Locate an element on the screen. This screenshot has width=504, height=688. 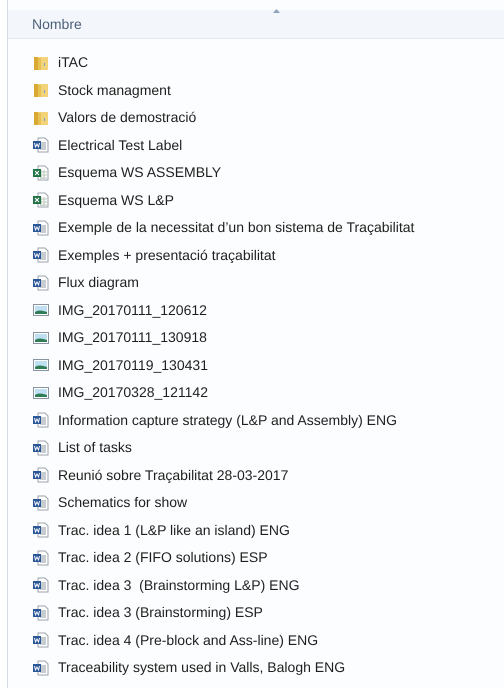
file-name: Flux diagram is located at coordinates (98, 283).